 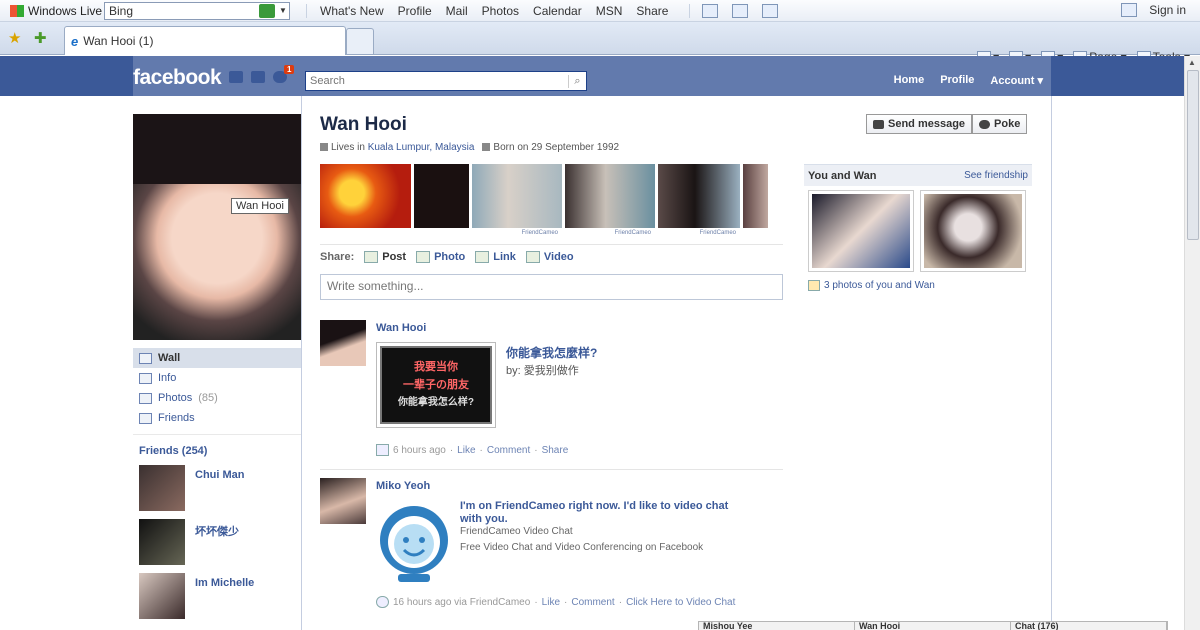 What do you see at coordinates (996, 175) in the screenshot?
I see `see-friendship-link: See friendship` at bounding box center [996, 175].